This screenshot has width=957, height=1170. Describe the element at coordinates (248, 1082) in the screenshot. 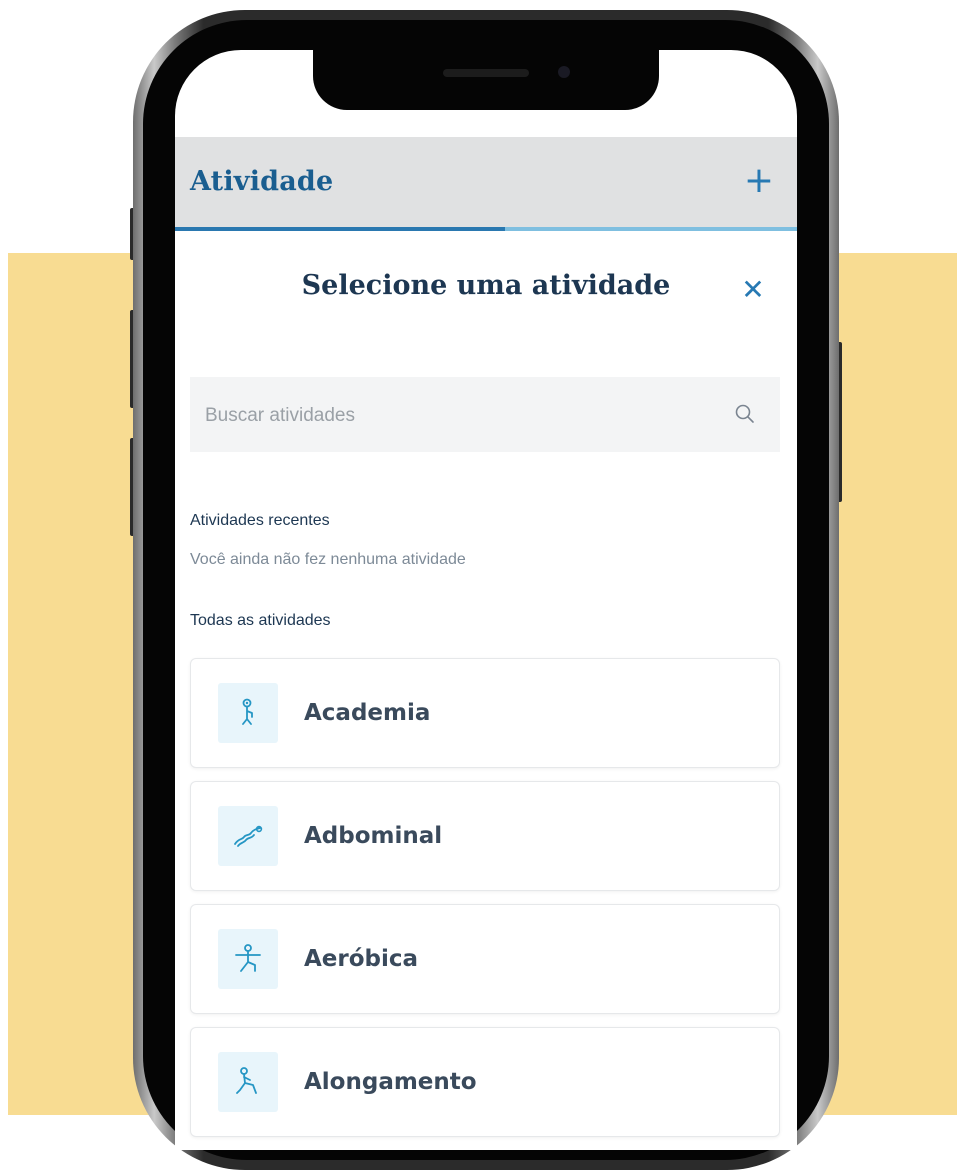

I see `stretching-icon` at that location.